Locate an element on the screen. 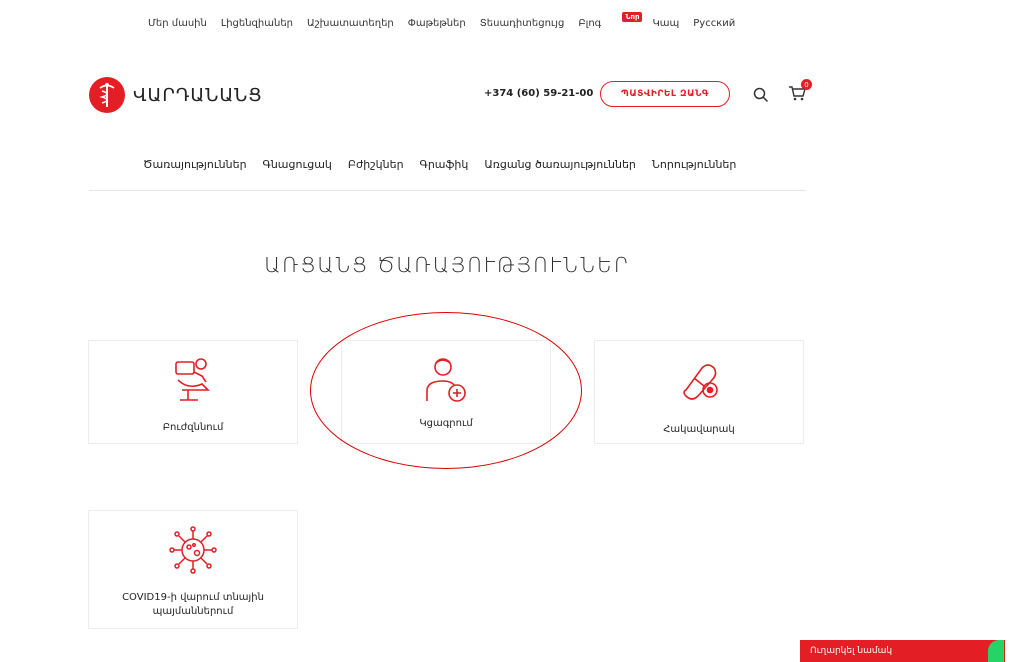 Image resolution: width=1015 pixels, height=662 pixels. cart-count-badge: 0 is located at coordinates (806, 84).